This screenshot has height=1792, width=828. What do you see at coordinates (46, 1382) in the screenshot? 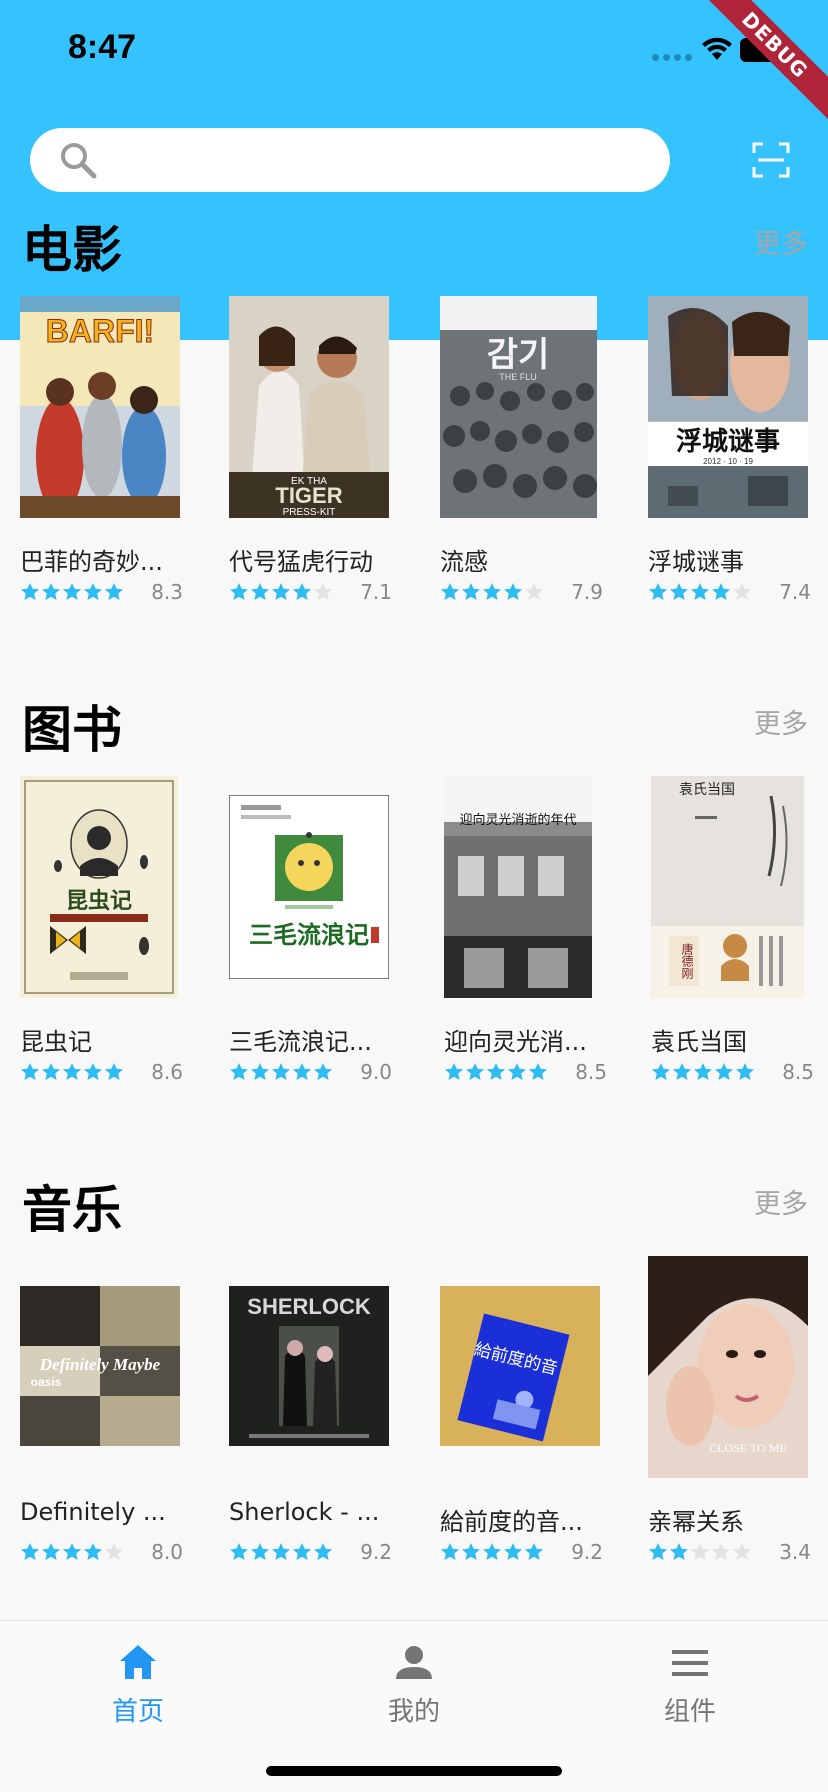
I see `svg-text: oasis` at bounding box center [46, 1382].